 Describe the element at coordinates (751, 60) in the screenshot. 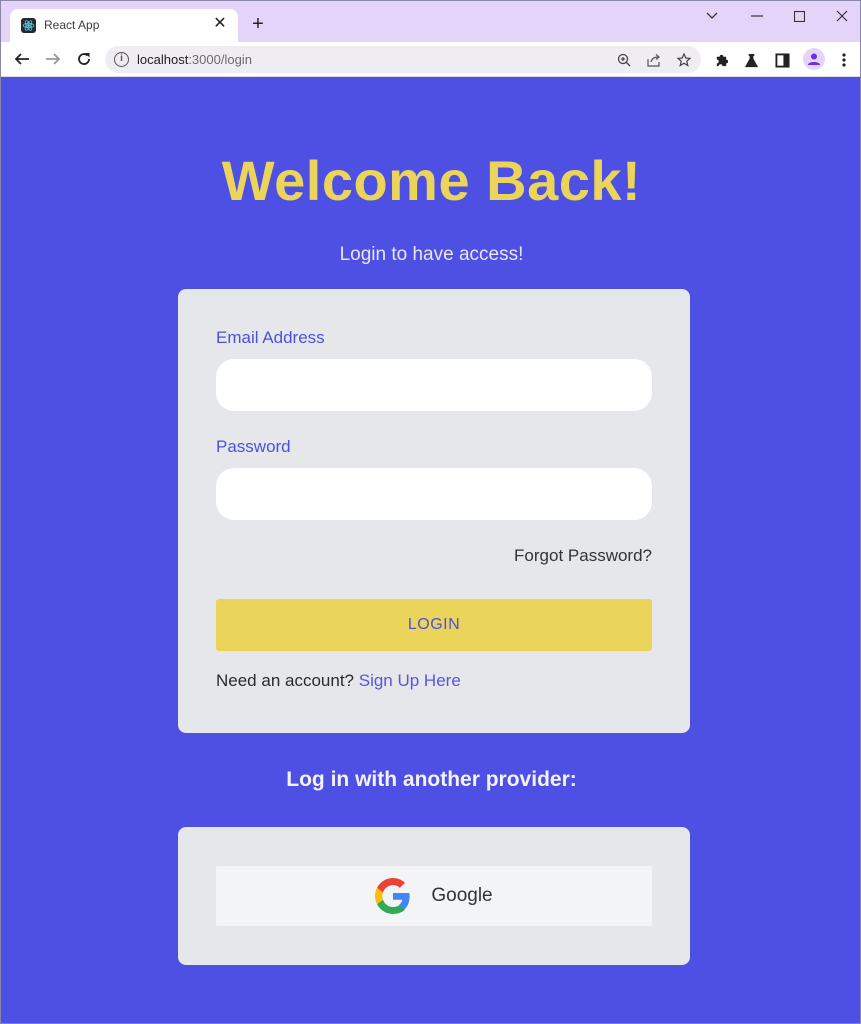

I see `flask-icon` at that location.